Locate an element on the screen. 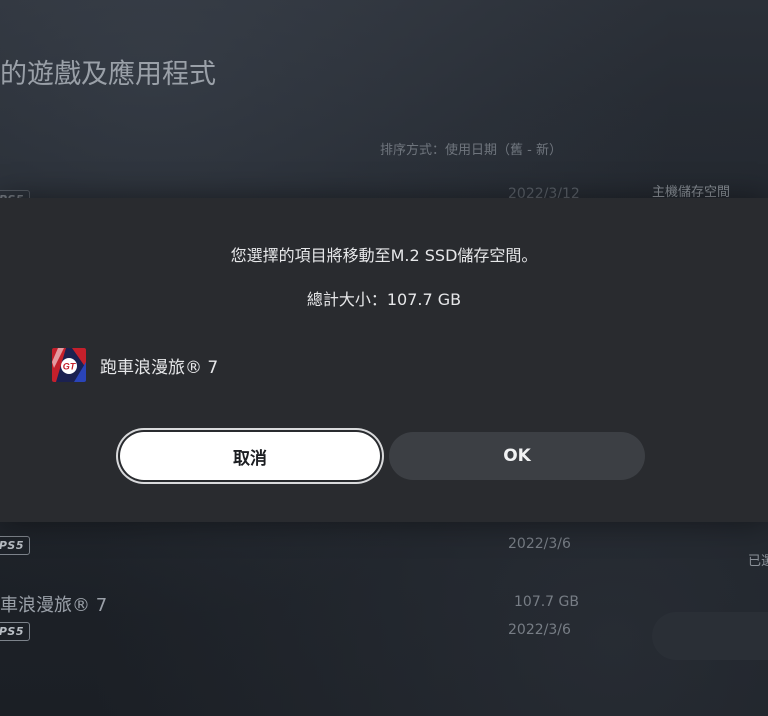 Image resolution: width=768 pixels, height=716 pixels. dialog-item-name: 跑車浪漫旅® 7 is located at coordinates (159, 367).